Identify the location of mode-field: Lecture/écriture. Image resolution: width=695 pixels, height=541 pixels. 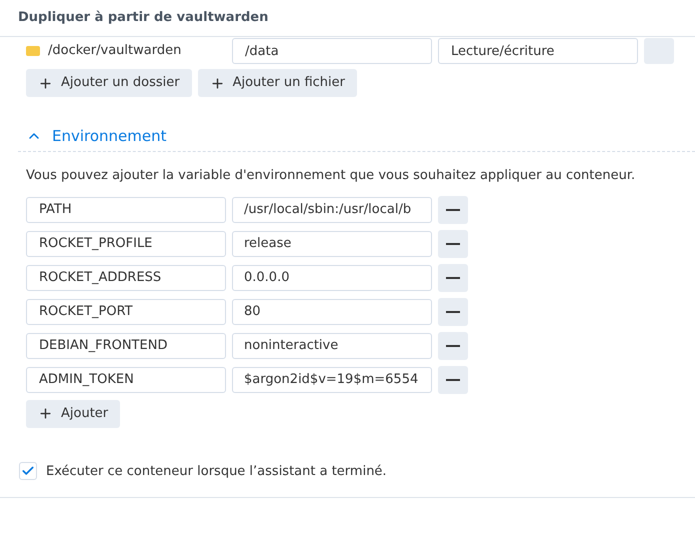
(538, 51).